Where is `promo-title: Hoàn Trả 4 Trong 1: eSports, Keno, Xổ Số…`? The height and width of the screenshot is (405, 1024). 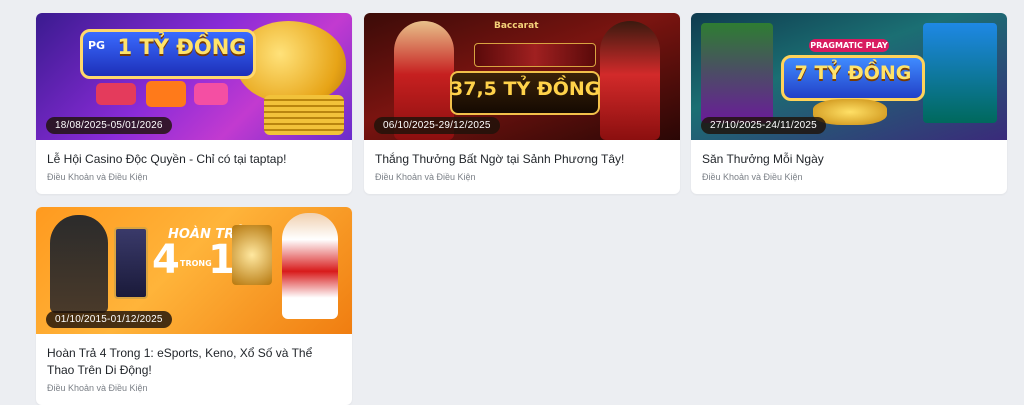
promo-title: Hoàn Trả 4 Trong 1: eSports, Keno, Xổ Số… is located at coordinates (180, 361).